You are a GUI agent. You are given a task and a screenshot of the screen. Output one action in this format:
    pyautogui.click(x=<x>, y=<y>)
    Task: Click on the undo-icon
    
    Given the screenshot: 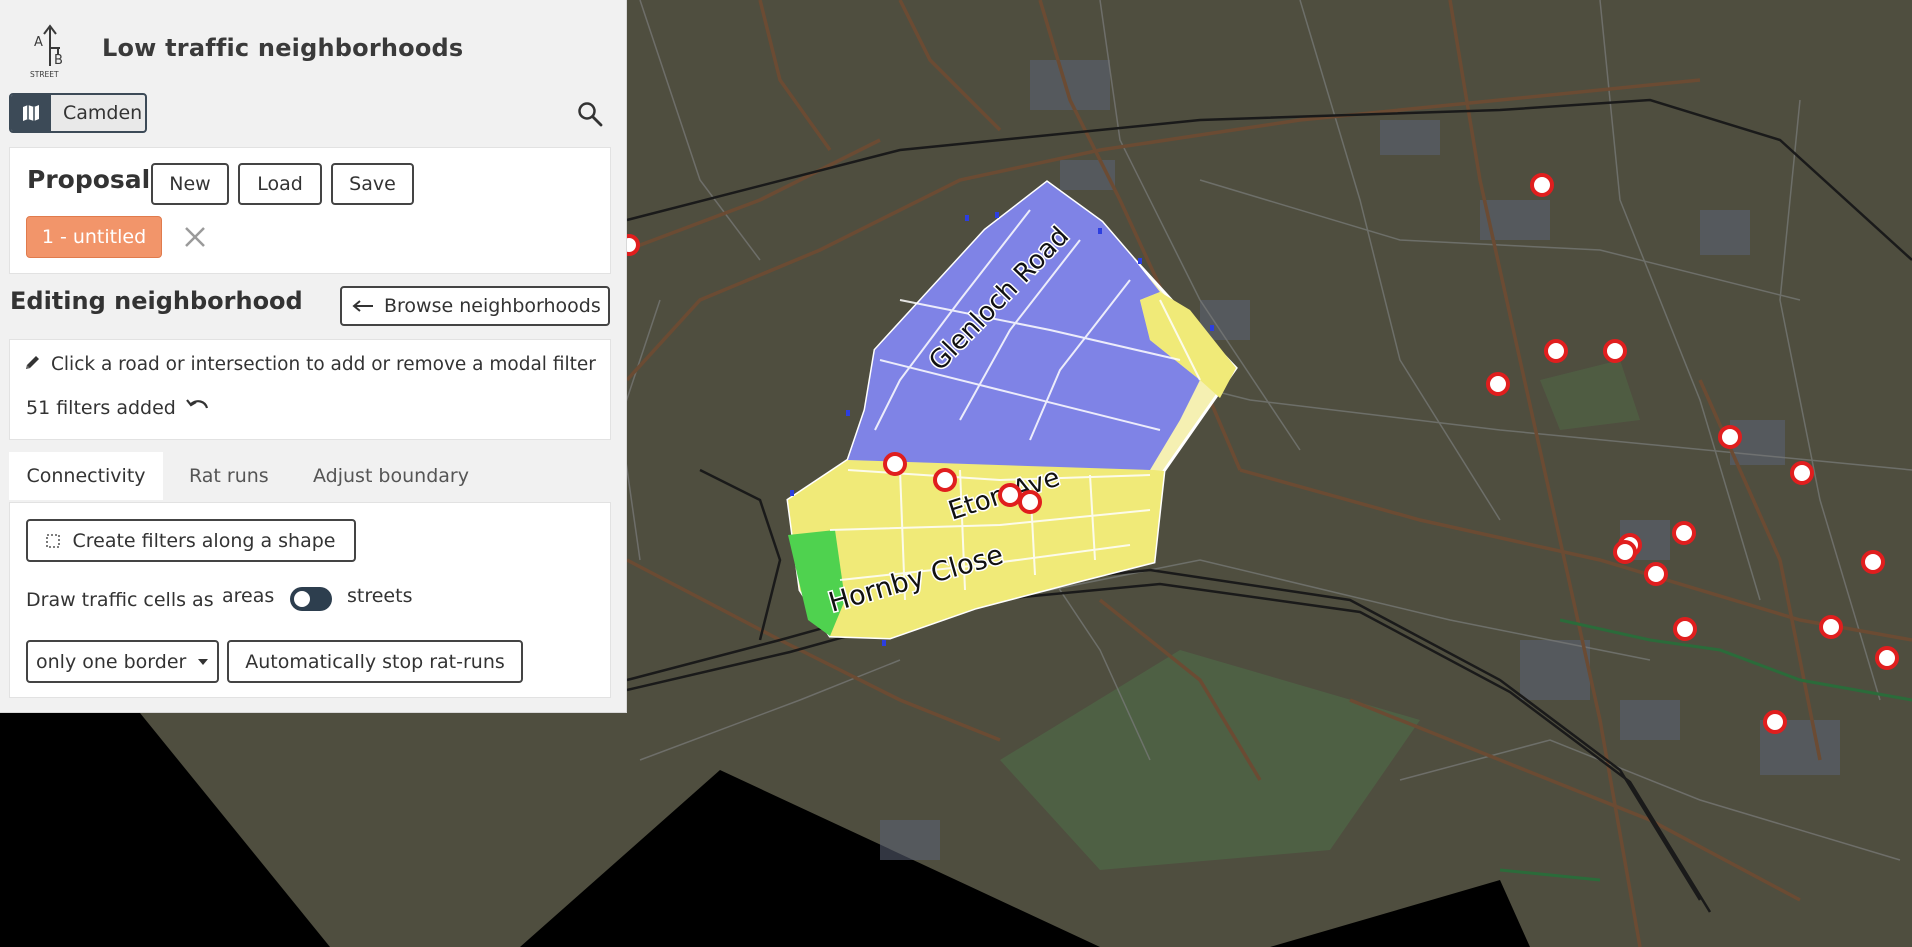 What is the action you would take?
    pyautogui.click(x=198, y=407)
    